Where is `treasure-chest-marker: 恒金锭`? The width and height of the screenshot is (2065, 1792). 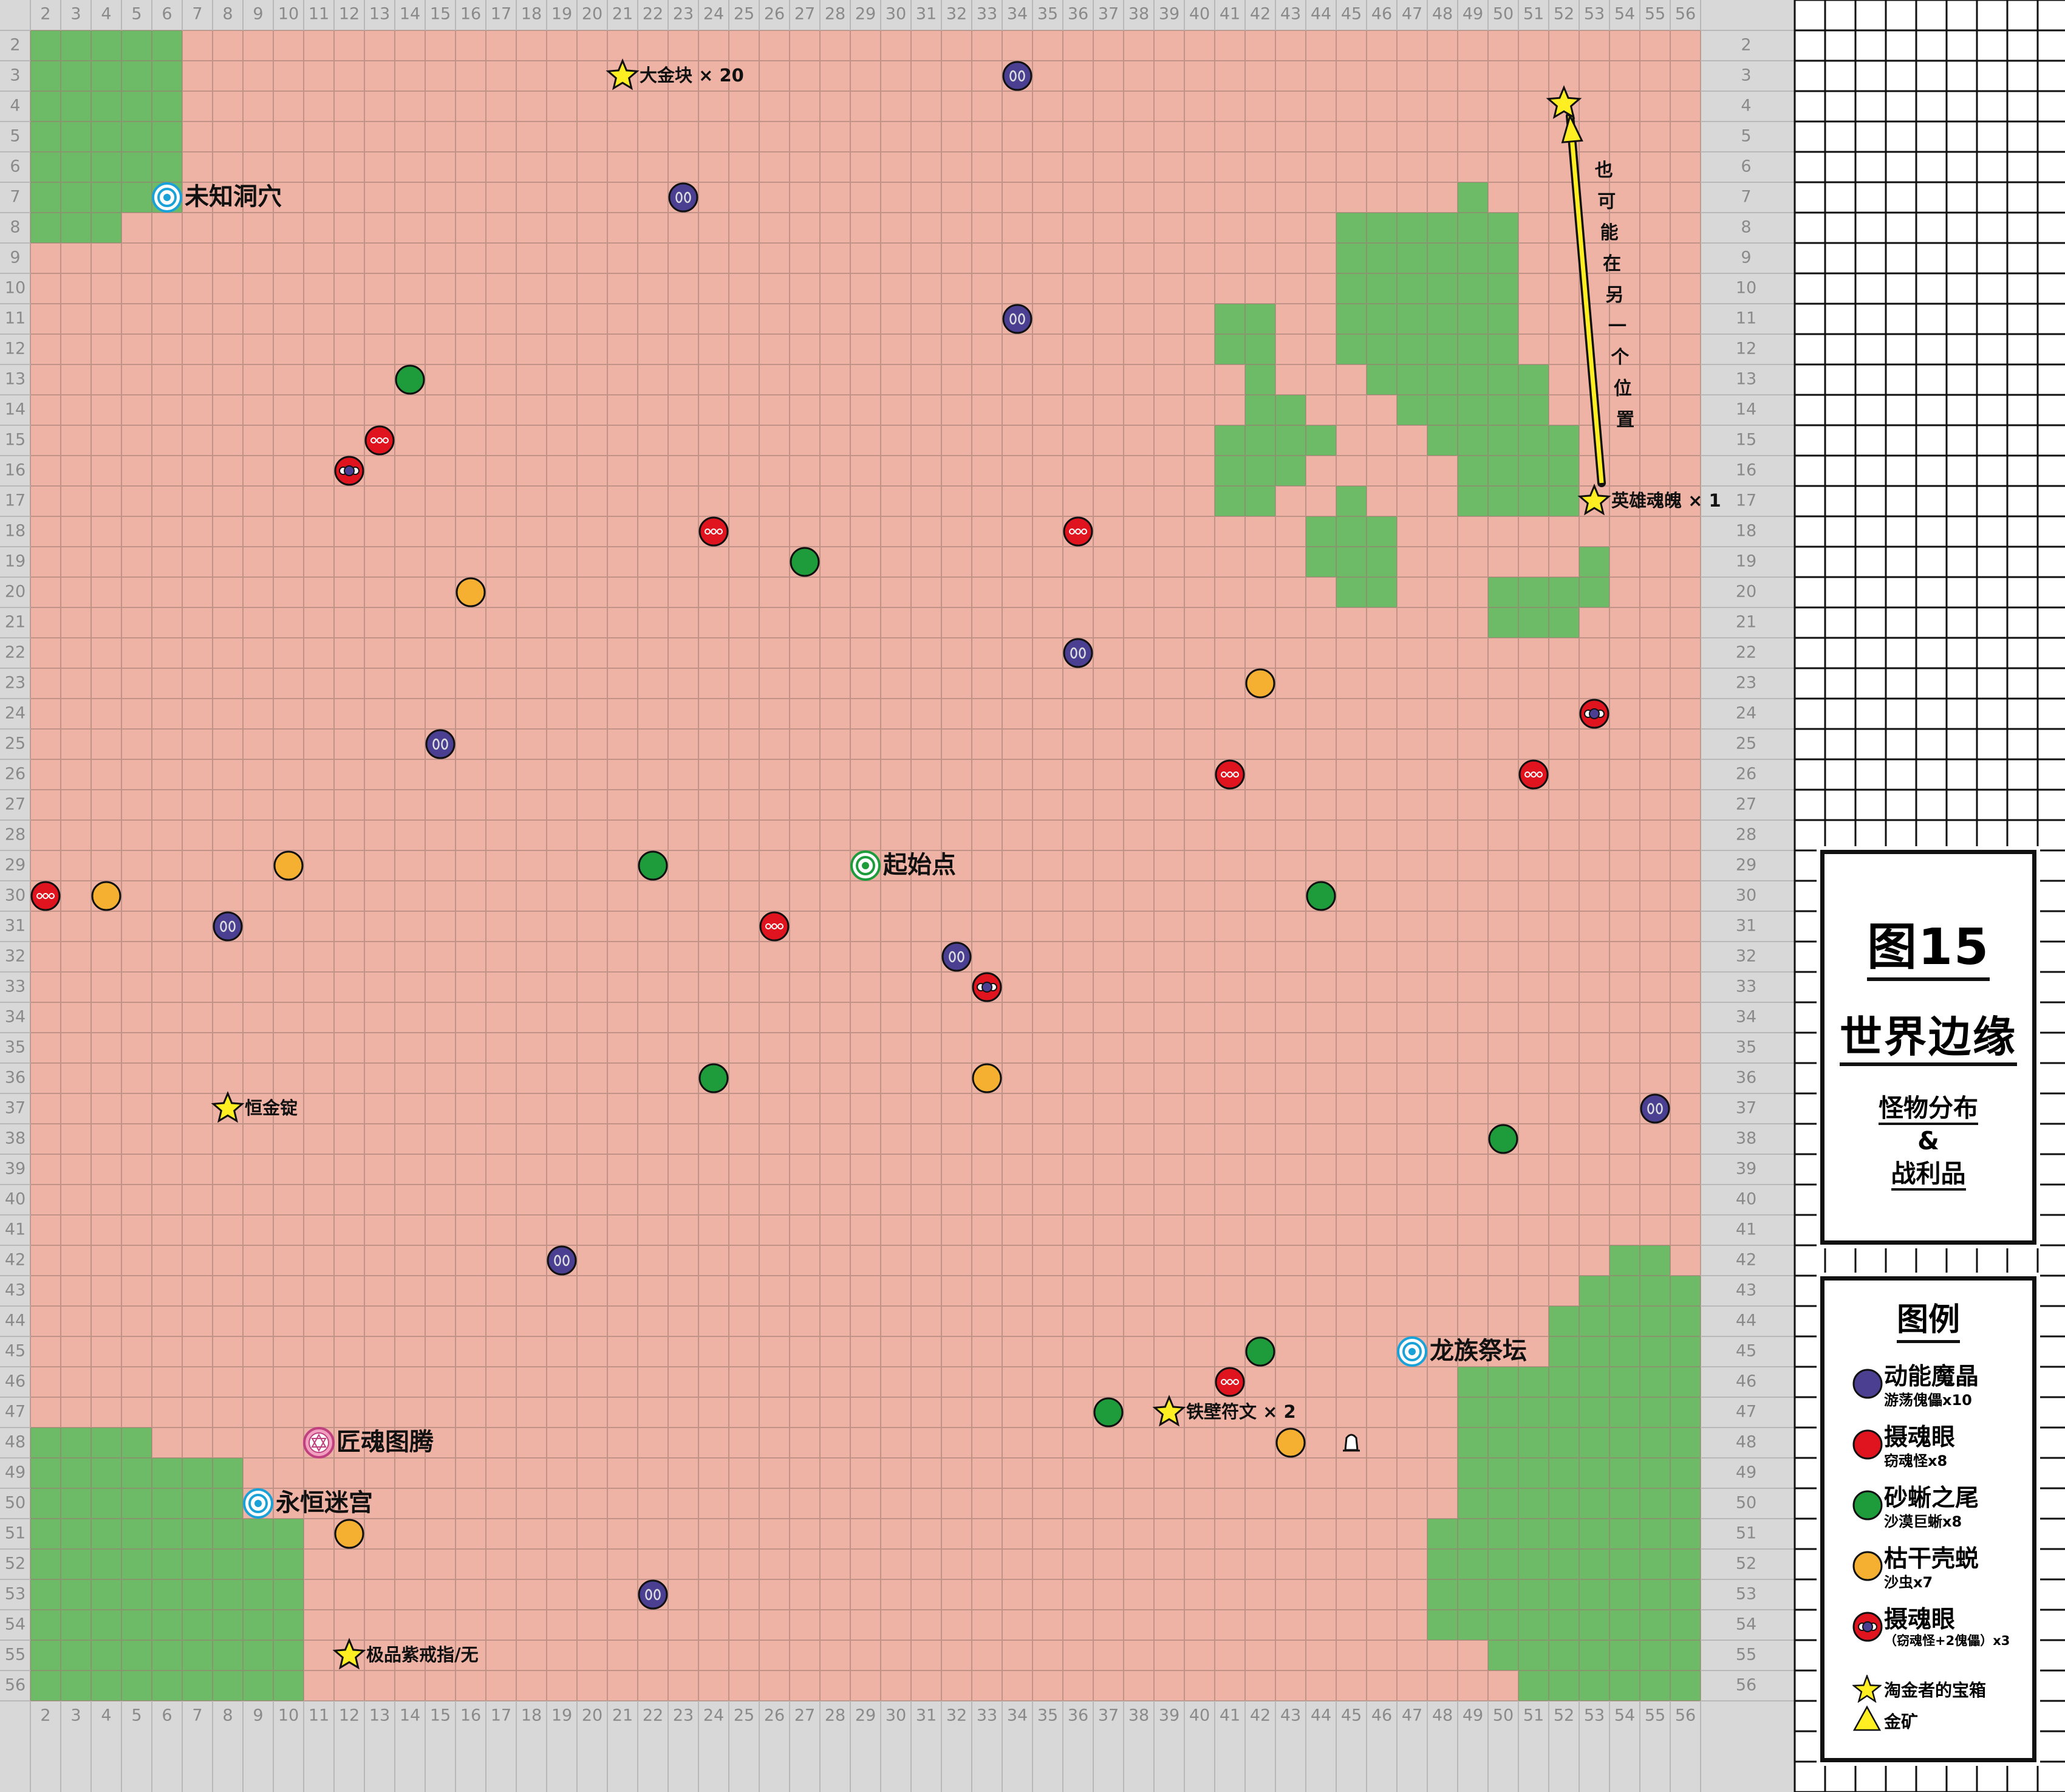 treasure-chest-marker: 恒金锭 is located at coordinates (254, 1107).